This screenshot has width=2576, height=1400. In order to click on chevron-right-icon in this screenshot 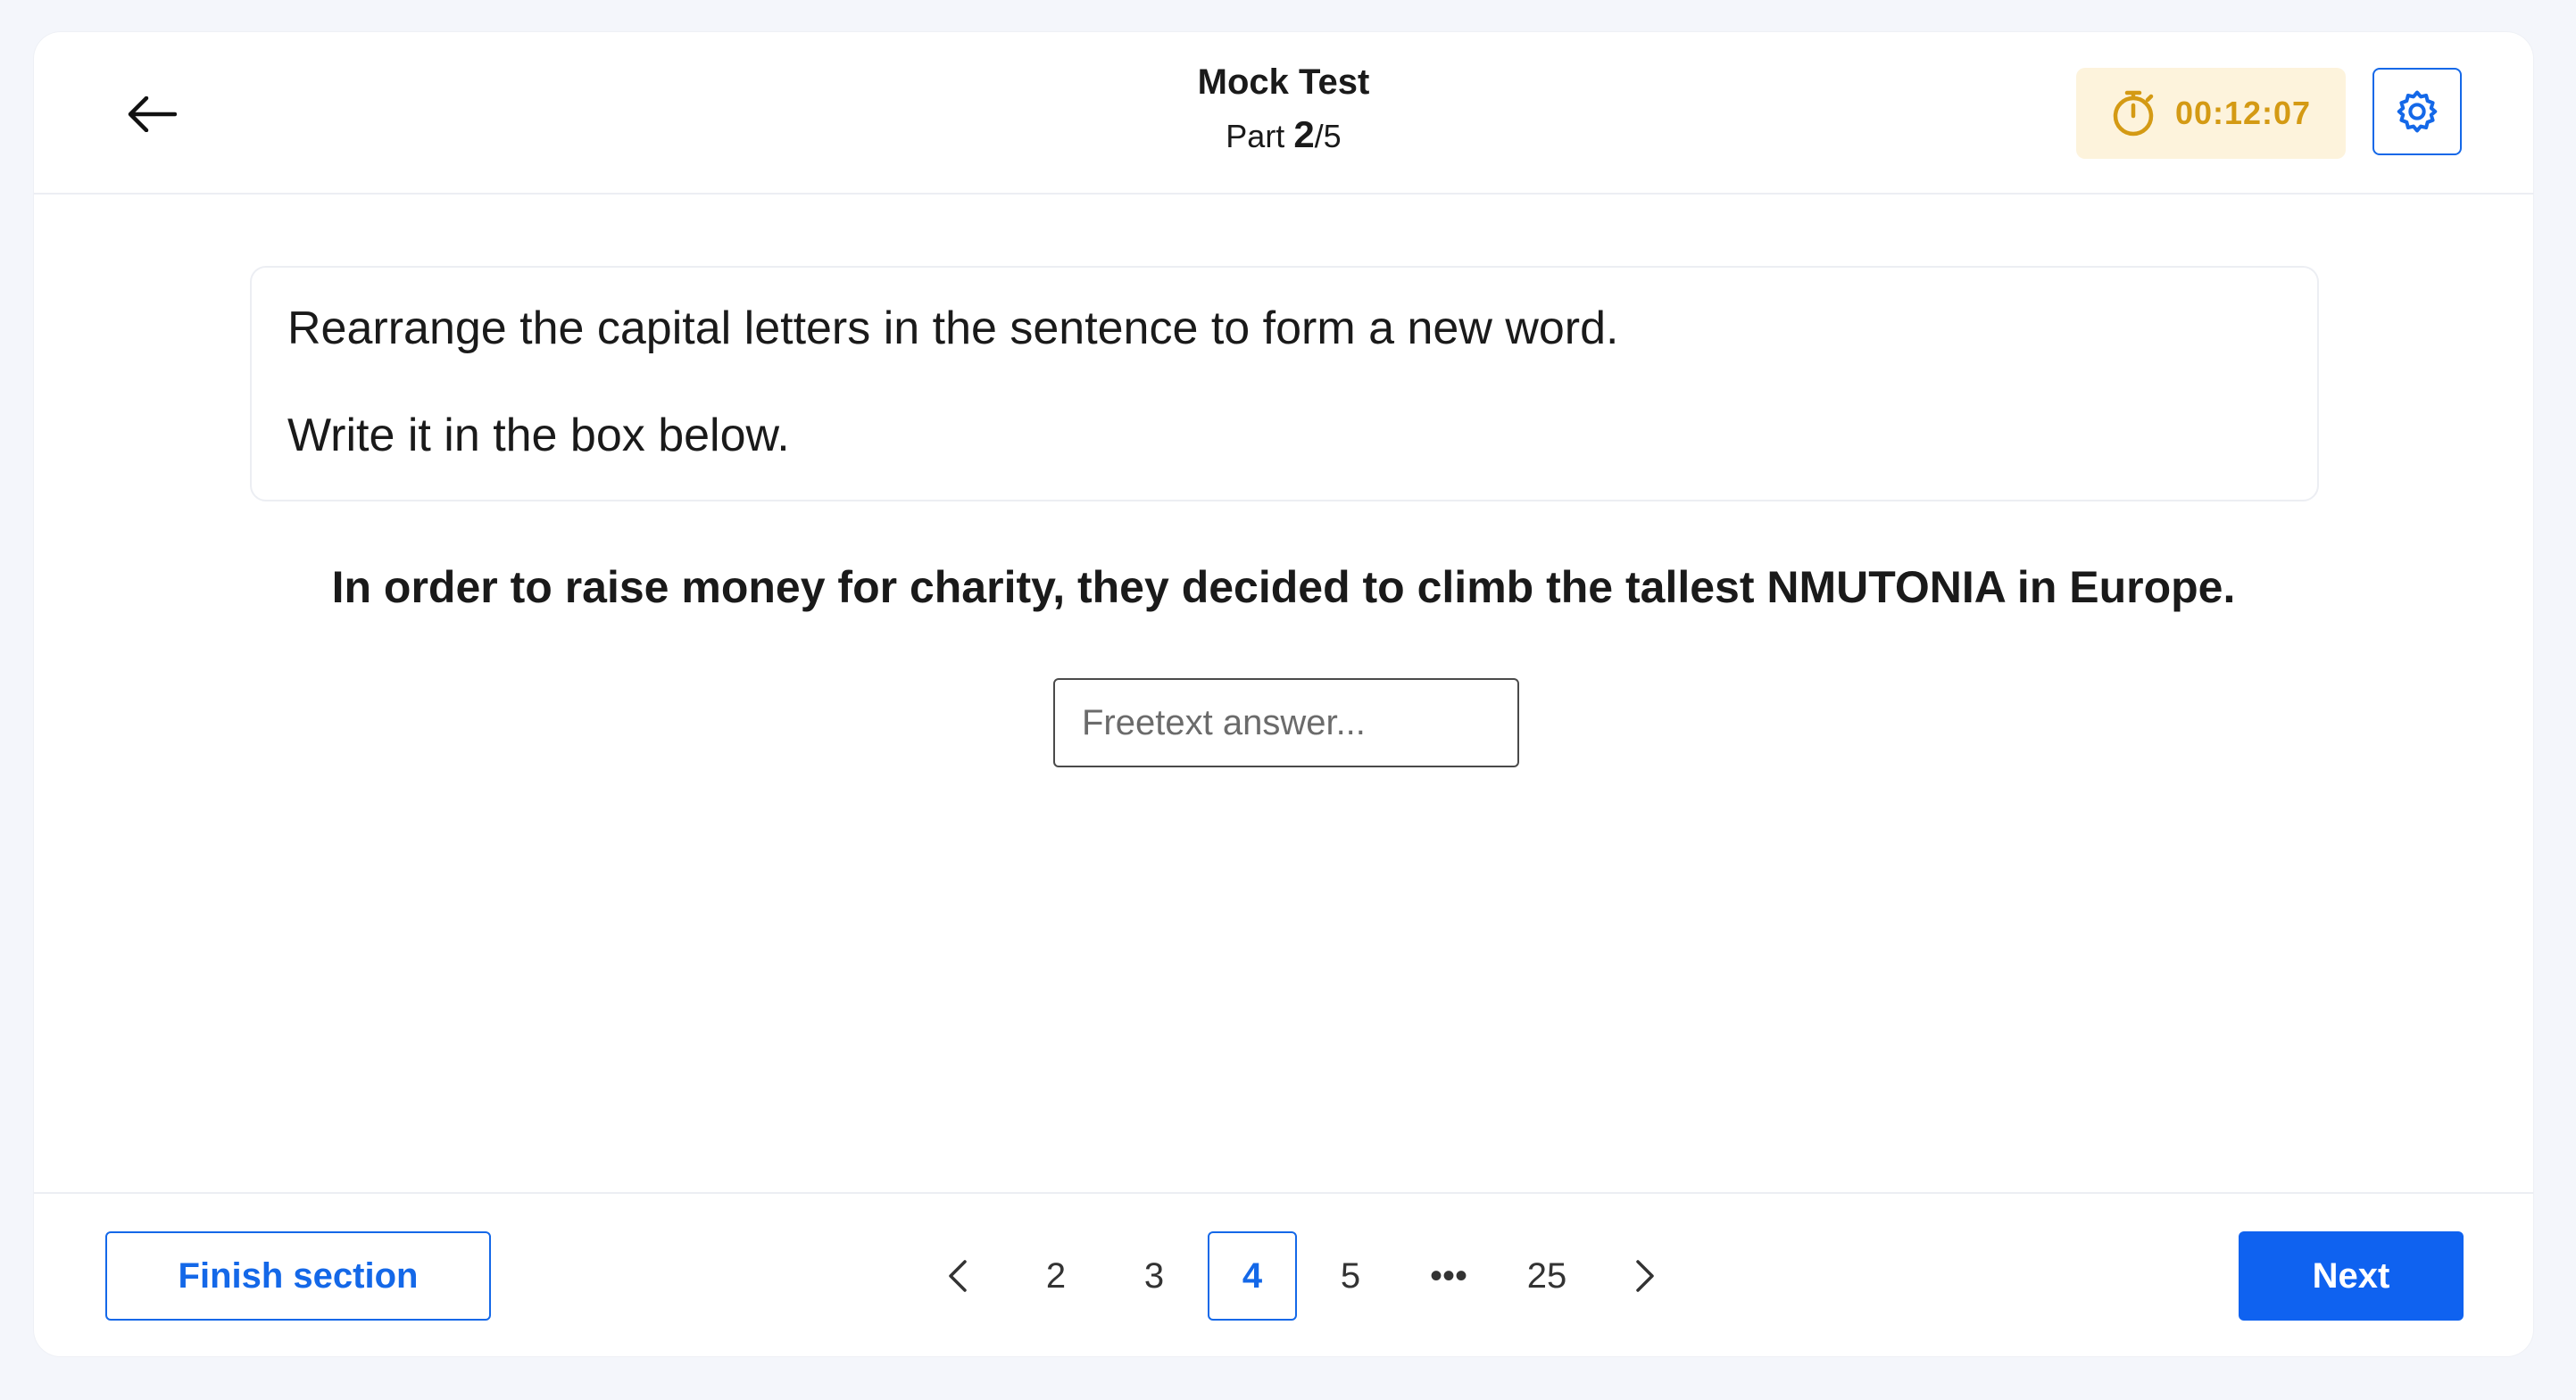, I will do `click(1645, 1276)`.